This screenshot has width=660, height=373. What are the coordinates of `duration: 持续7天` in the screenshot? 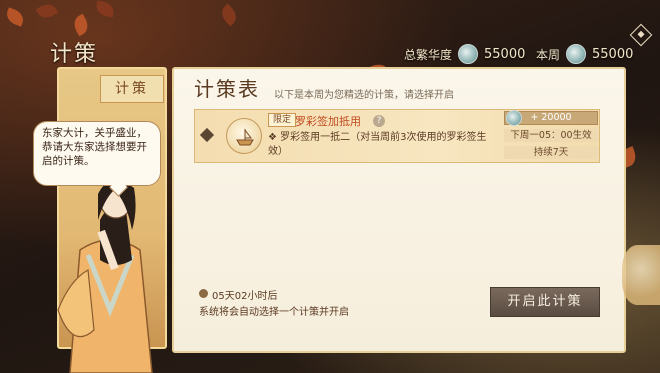 It's located at (551, 152).